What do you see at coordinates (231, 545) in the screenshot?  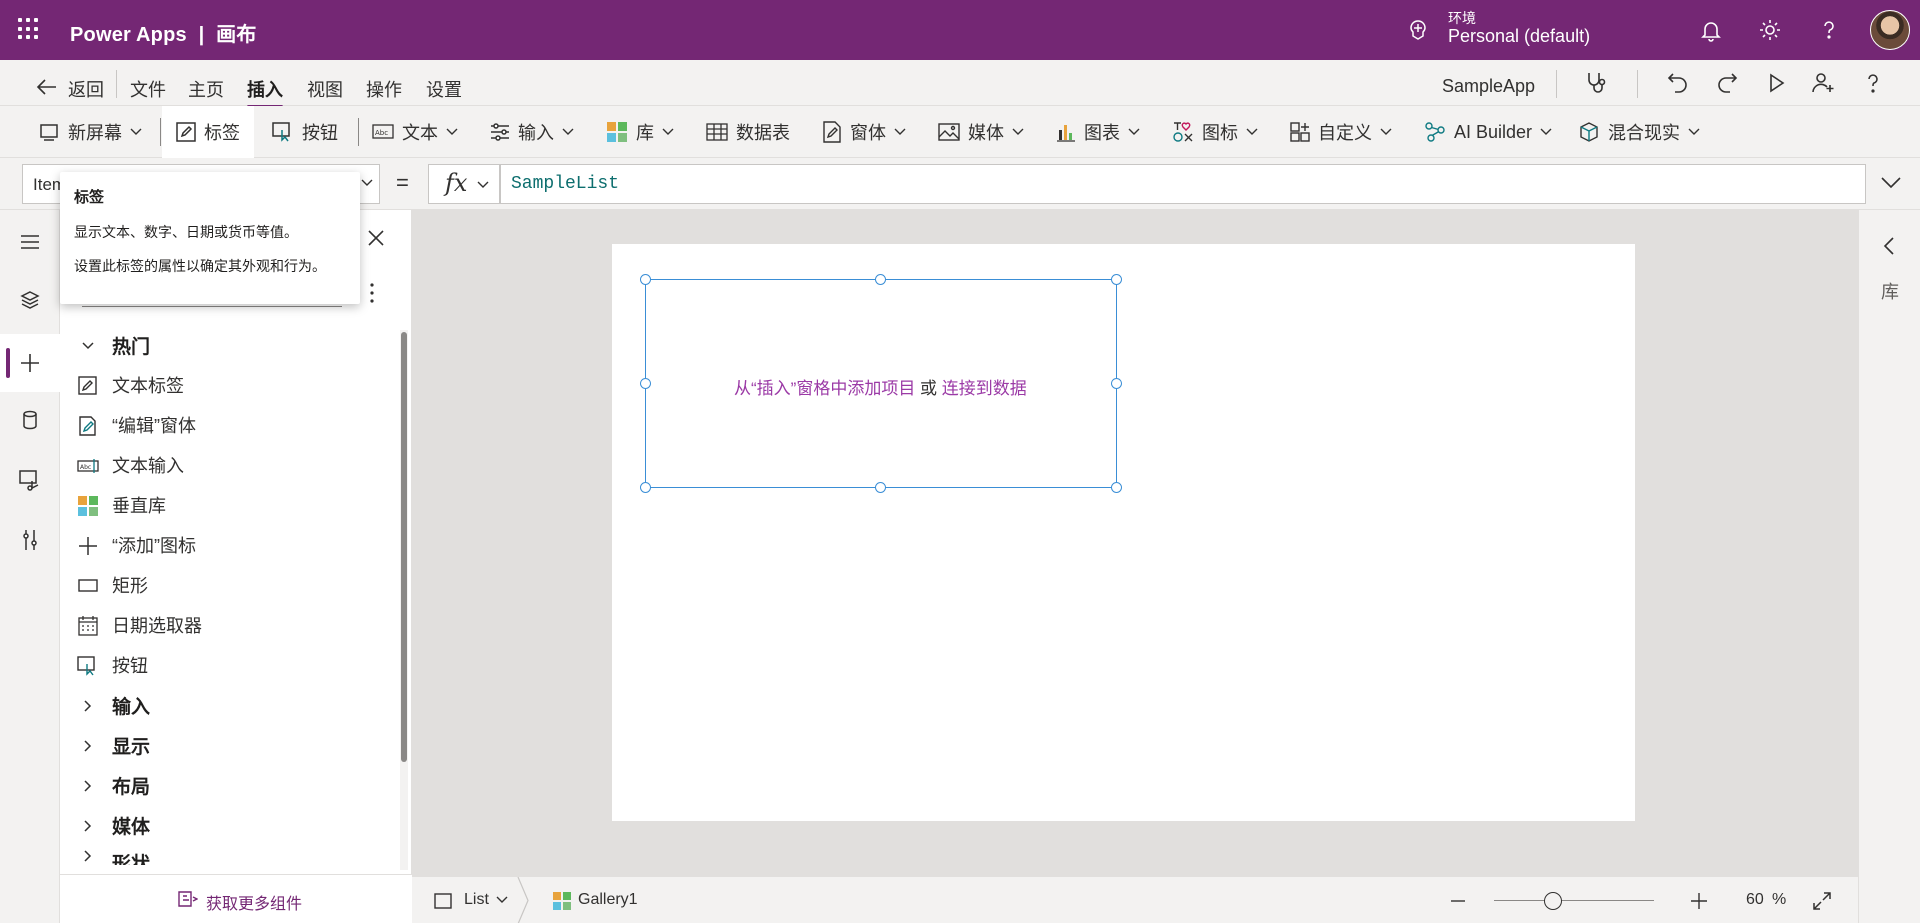 I see `insert-item-add-icon: “添加”图标` at bounding box center [231, 545].